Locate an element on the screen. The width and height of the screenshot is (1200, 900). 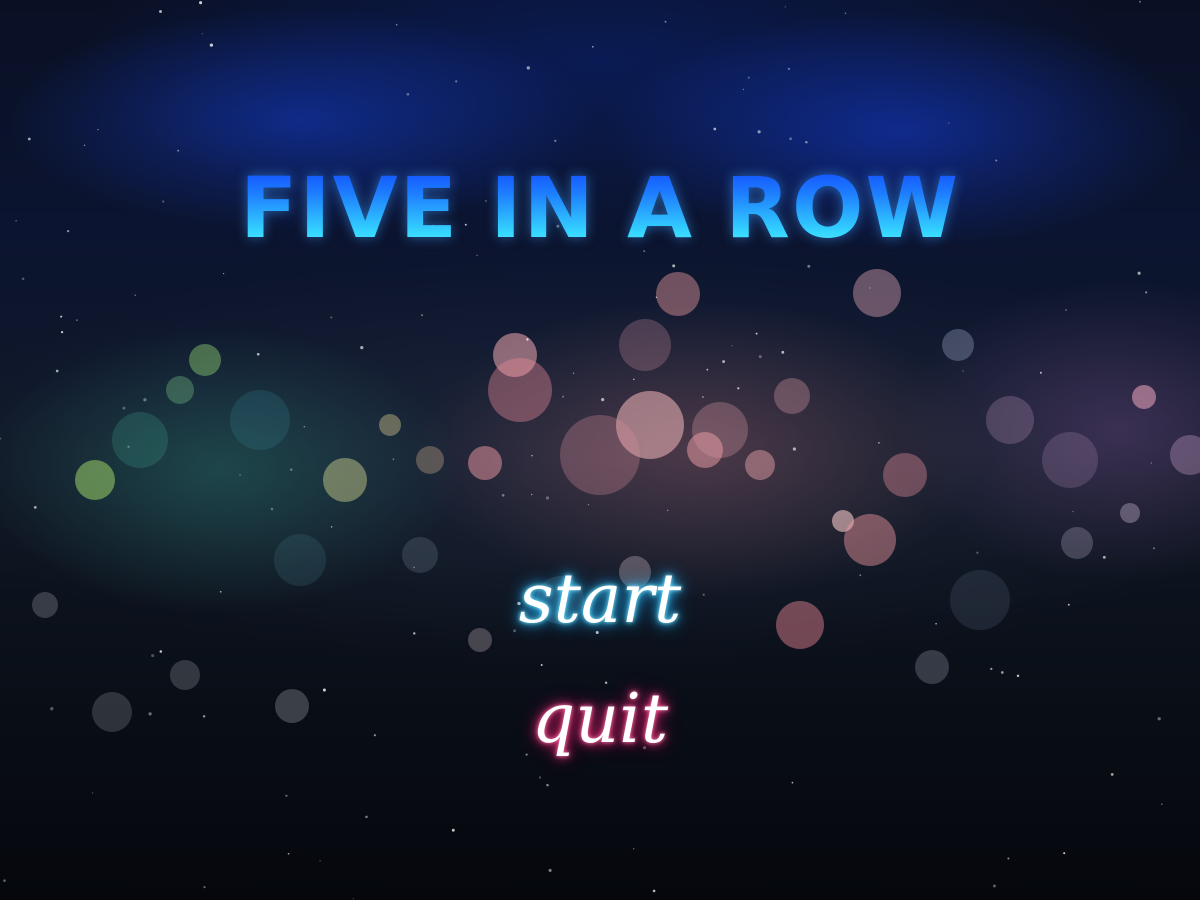
quit-button: quit is located at coordinates (600, 720).